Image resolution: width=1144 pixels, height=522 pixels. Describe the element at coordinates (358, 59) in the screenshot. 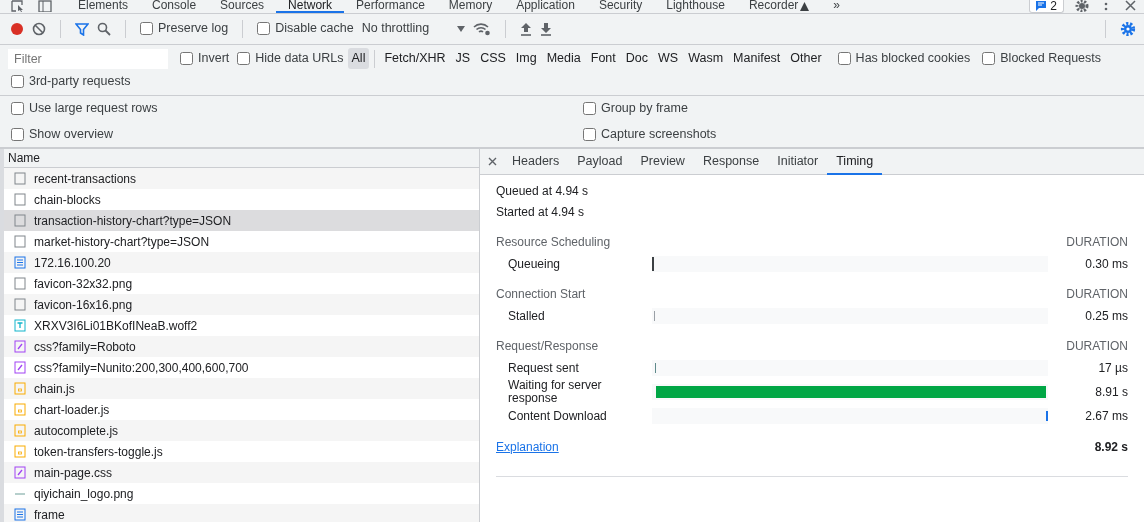

I see `type-filter: All` at that location.